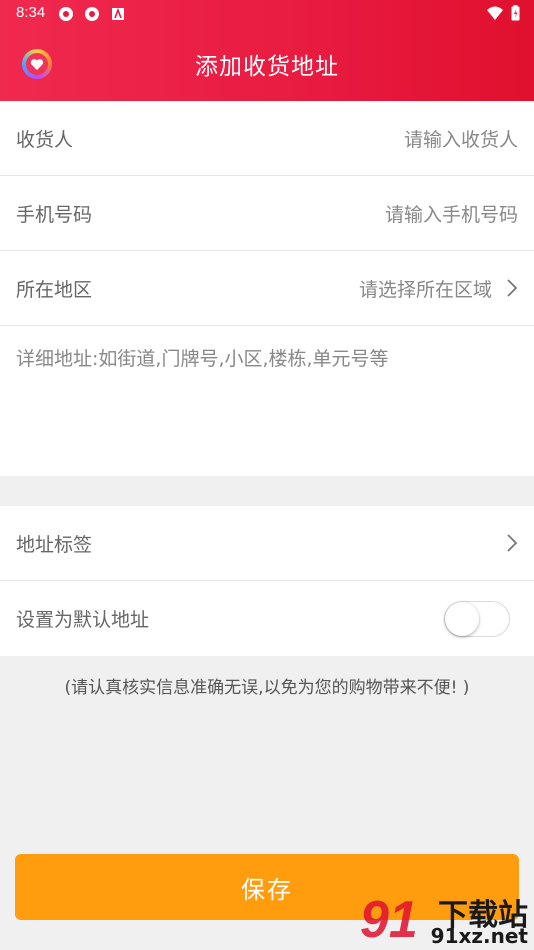  What do you see at coordinates (389, 920) in the screenshot?
I see `watermark-logo: 91` at bounding box center [389, 920].